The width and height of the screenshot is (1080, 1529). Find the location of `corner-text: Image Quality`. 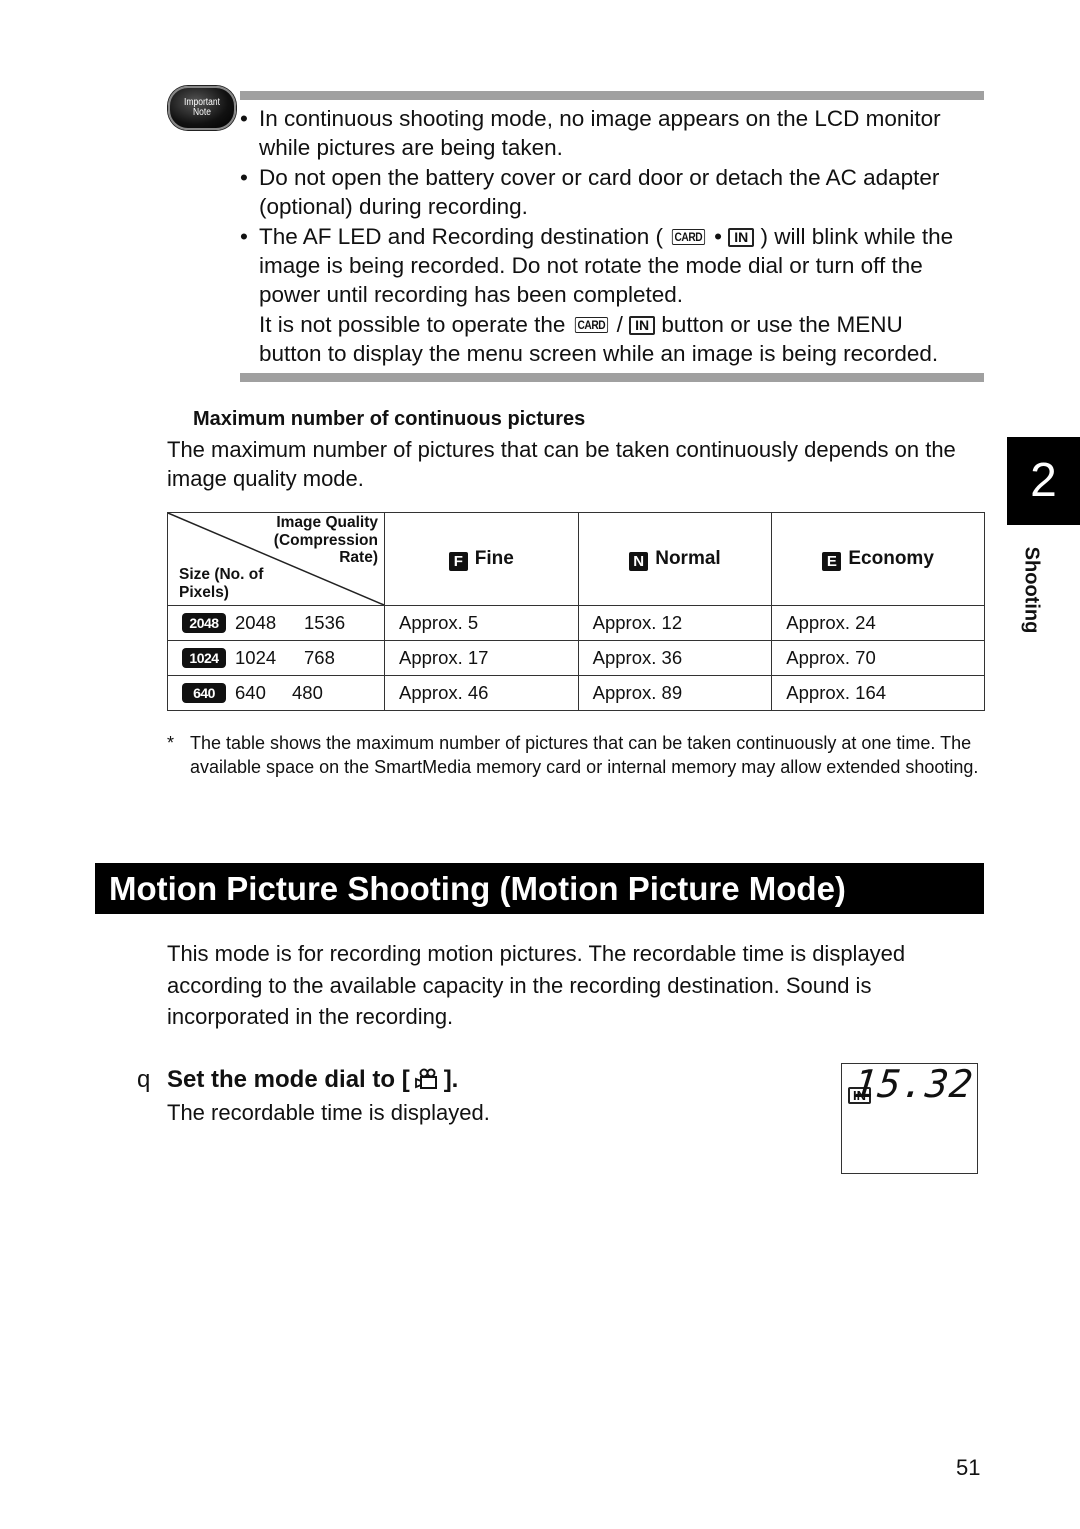

corner-text: Image Quality is located at coordinates (327, 522).